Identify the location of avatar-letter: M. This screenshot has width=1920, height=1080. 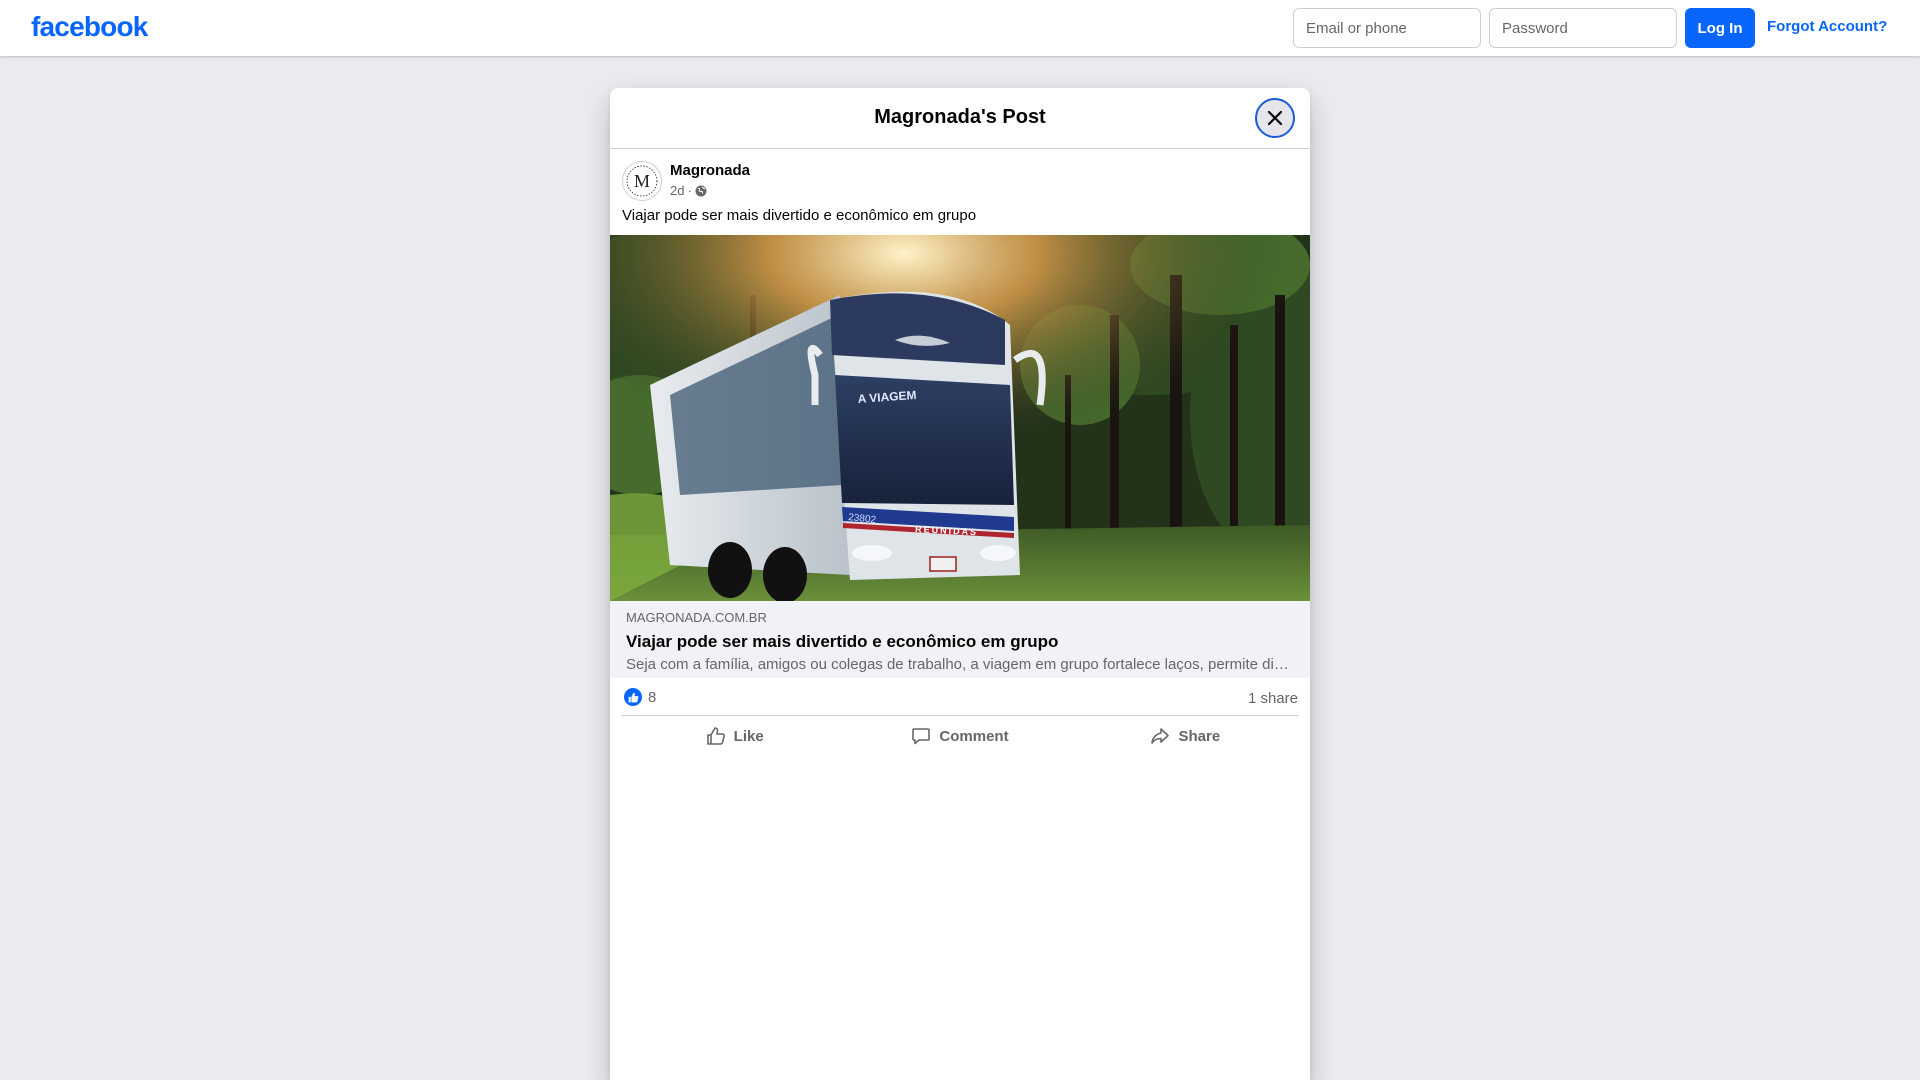
(642, 181).